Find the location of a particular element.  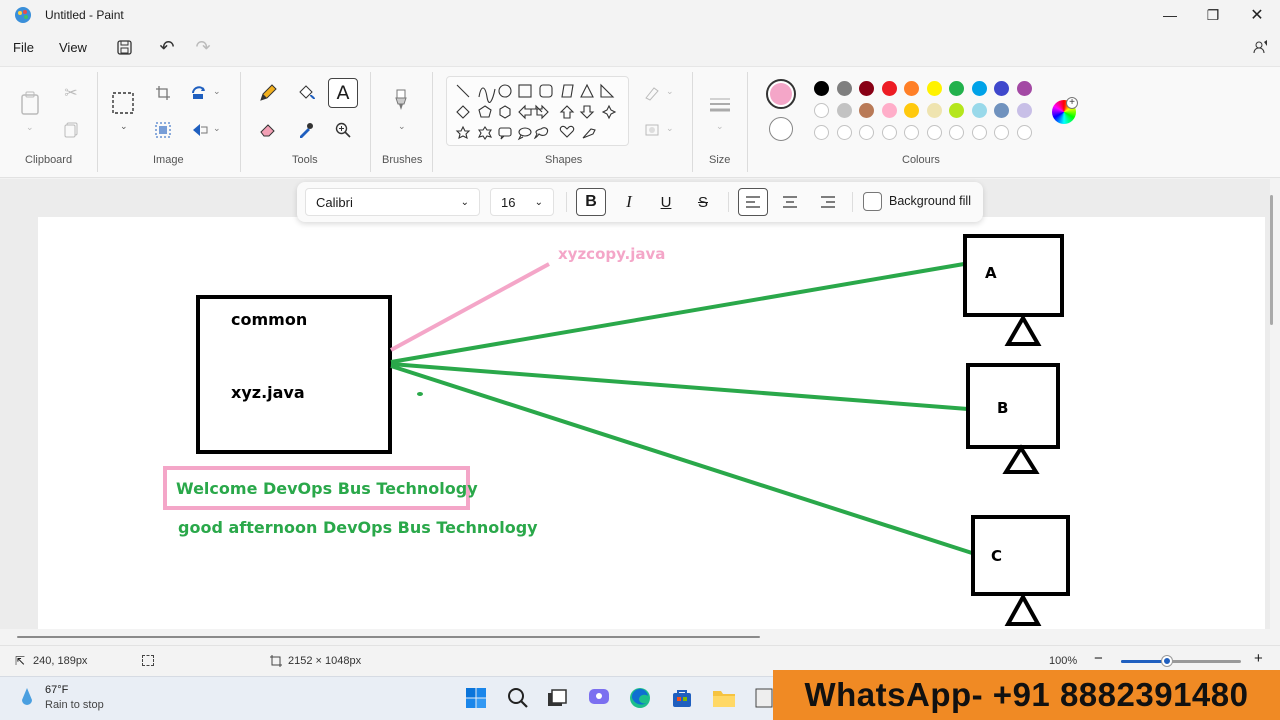

align-right-button is located at coordinates (828, 202).